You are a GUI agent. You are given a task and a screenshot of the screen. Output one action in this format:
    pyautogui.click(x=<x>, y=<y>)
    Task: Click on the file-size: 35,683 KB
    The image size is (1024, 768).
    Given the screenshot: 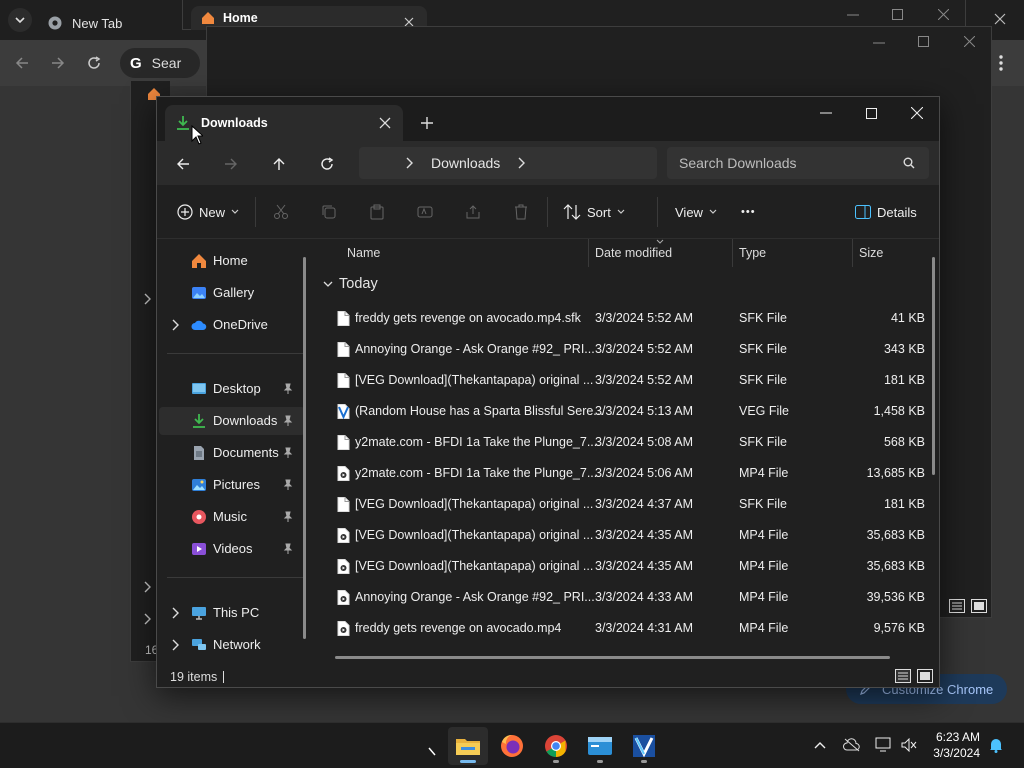 What is the action you would take?
    pyautogui.click(x=895, y=535)
    